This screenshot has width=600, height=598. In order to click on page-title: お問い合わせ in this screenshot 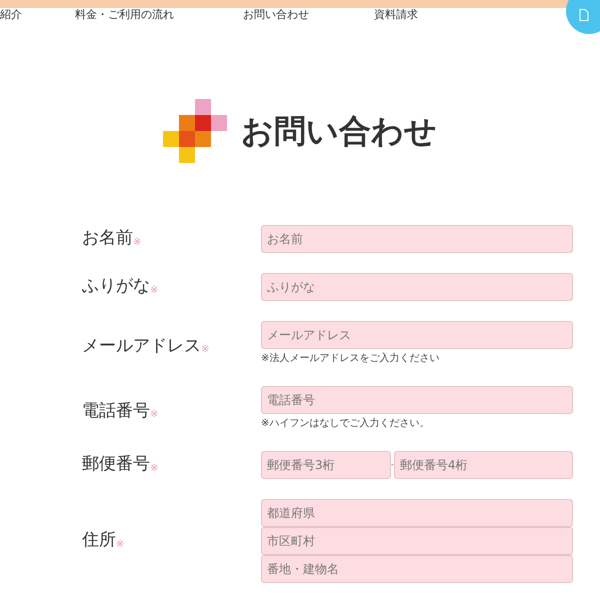, I will do `click(339, 131)`.